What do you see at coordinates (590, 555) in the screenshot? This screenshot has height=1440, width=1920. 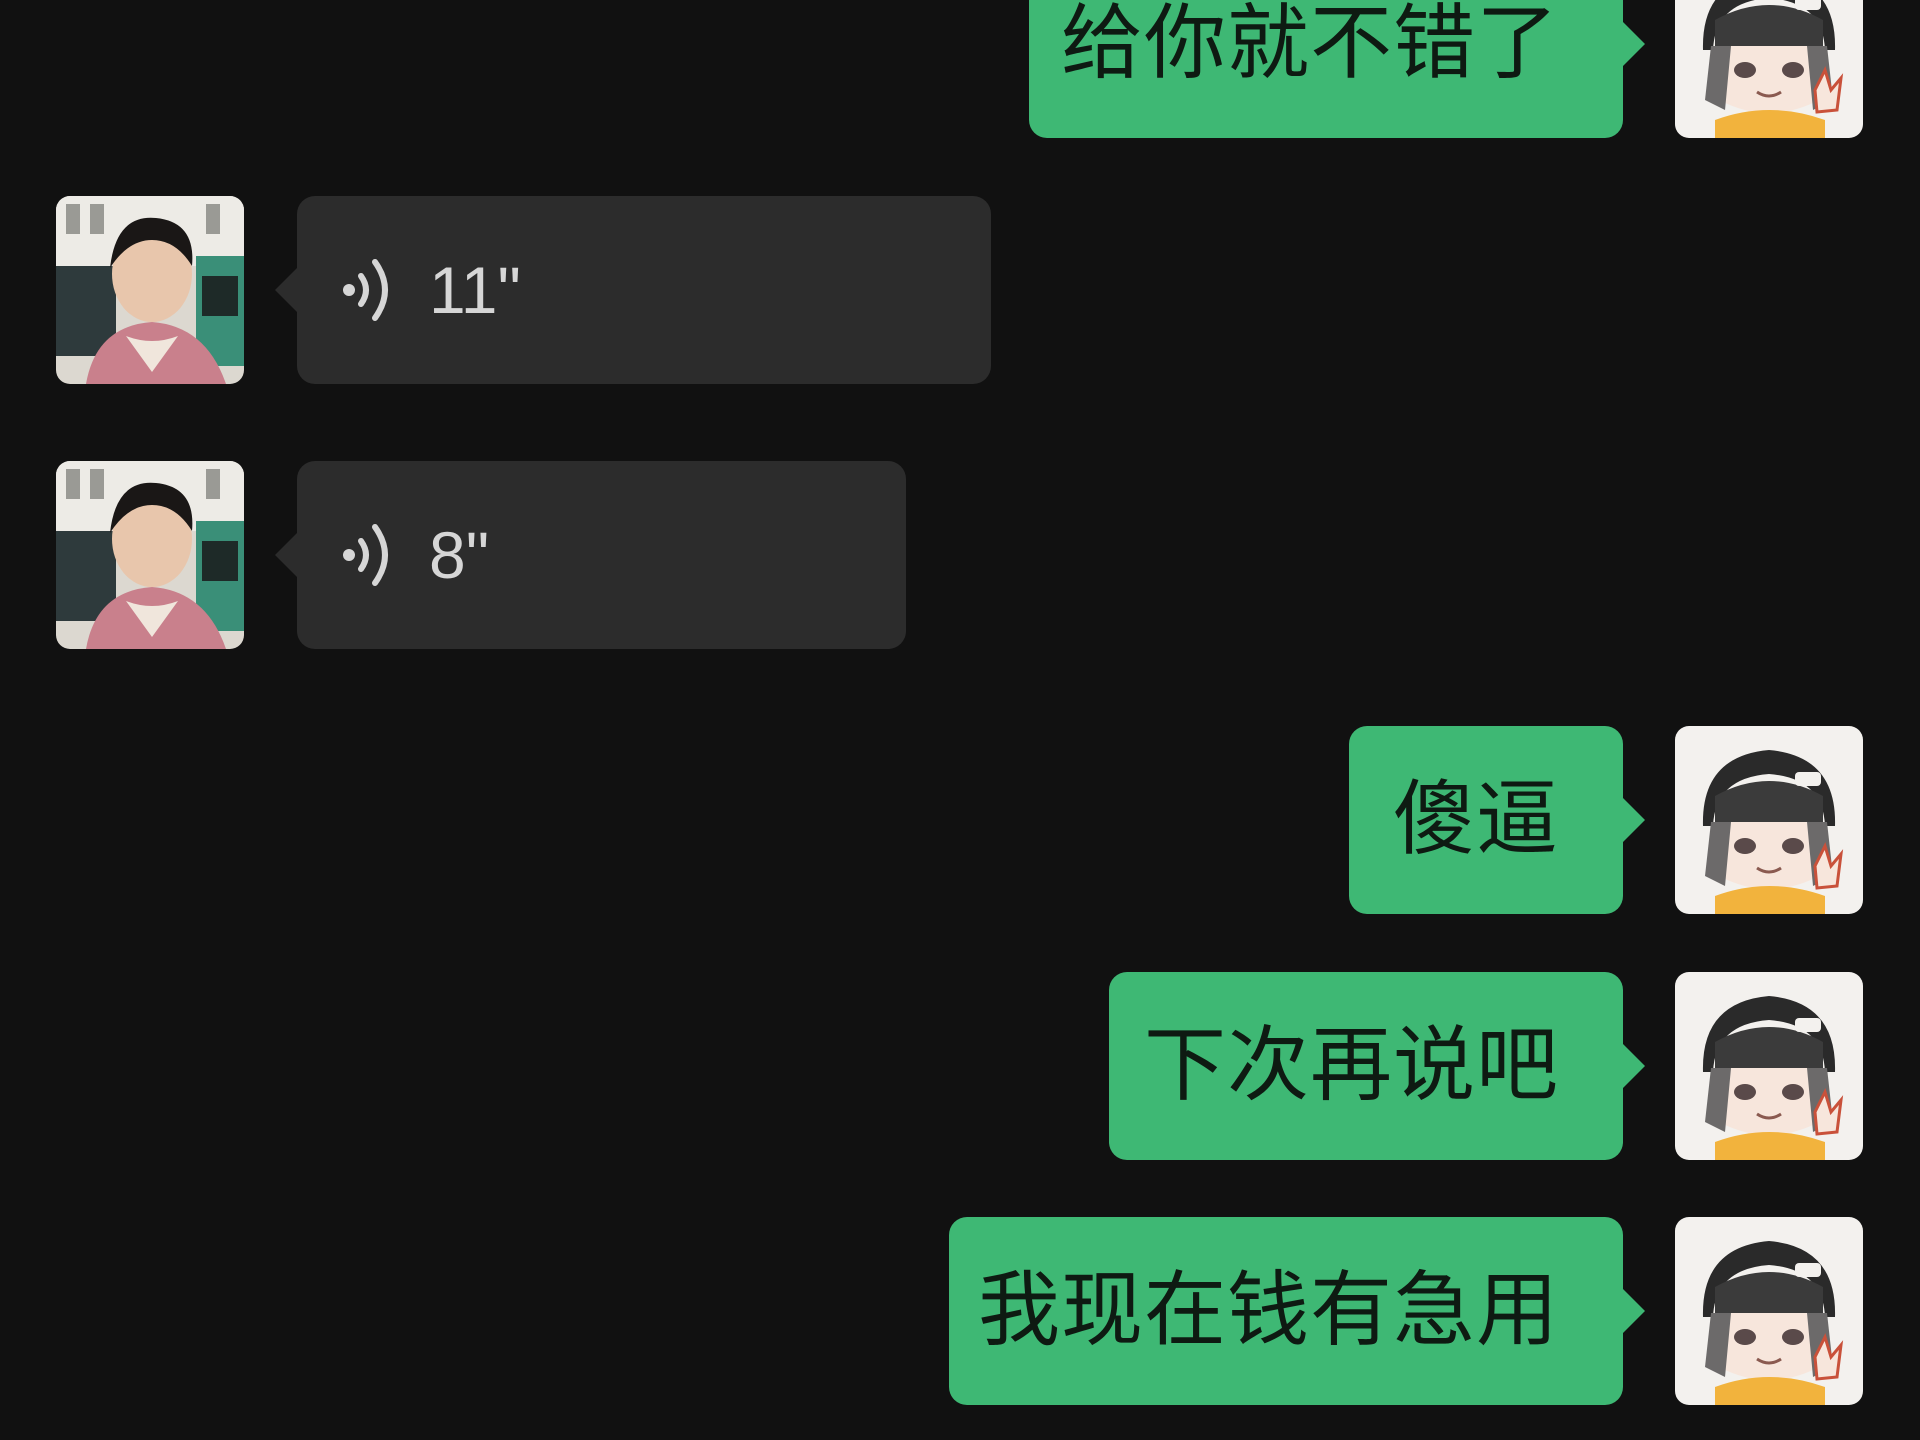 I see `message-bubble-voice: 8"` at bounding box center [590, 555].